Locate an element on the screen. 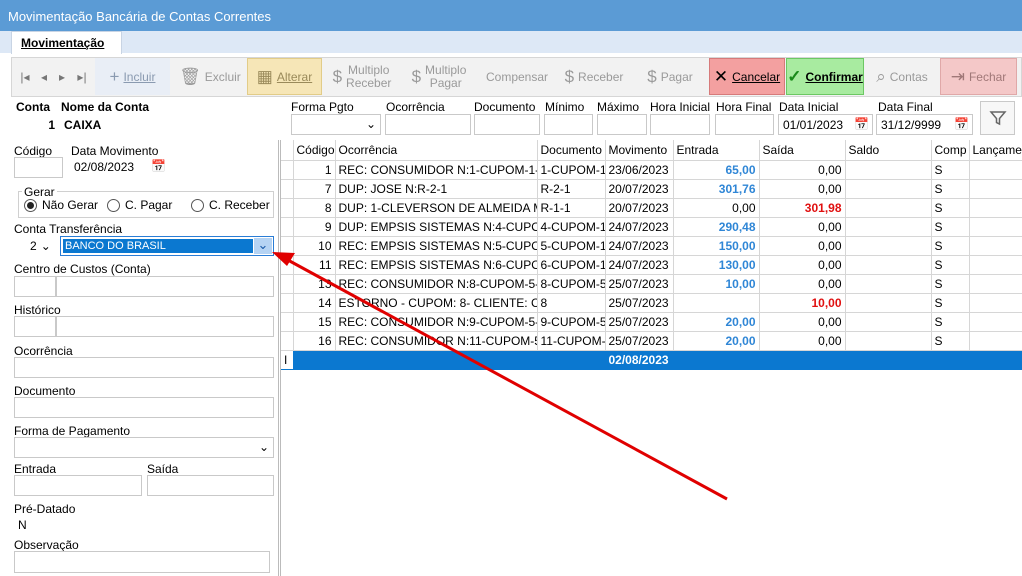  radio-c-pagar: C. Pagar is located at coordinates (139, 205).